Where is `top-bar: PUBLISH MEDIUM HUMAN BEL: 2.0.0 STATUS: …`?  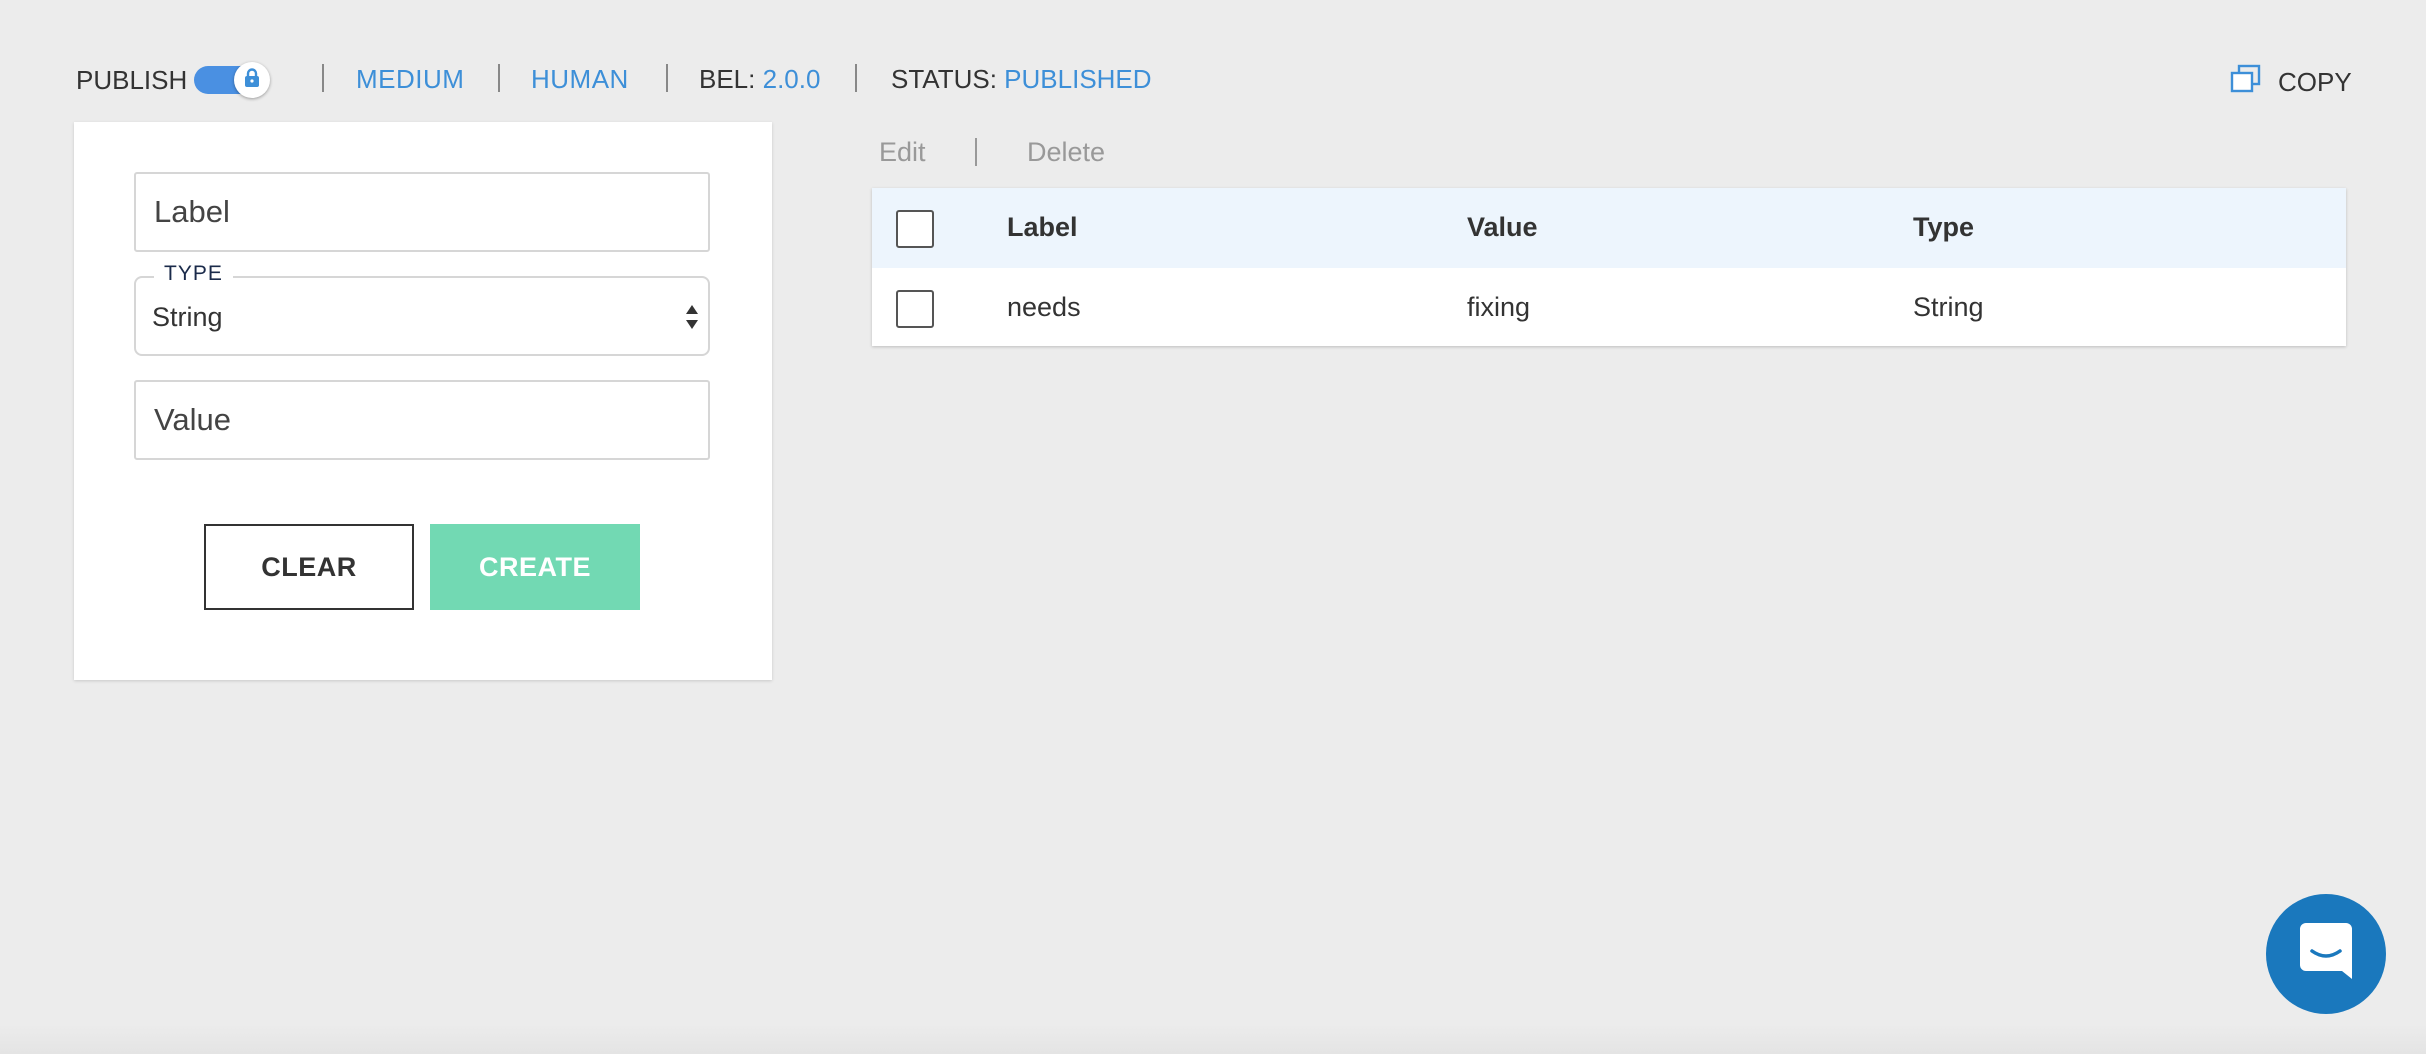 top-bar: PUBLISH MEDIUM HUMAN BEL: 2.0.0 STATUS: … is located at coordinates (1213, 60).